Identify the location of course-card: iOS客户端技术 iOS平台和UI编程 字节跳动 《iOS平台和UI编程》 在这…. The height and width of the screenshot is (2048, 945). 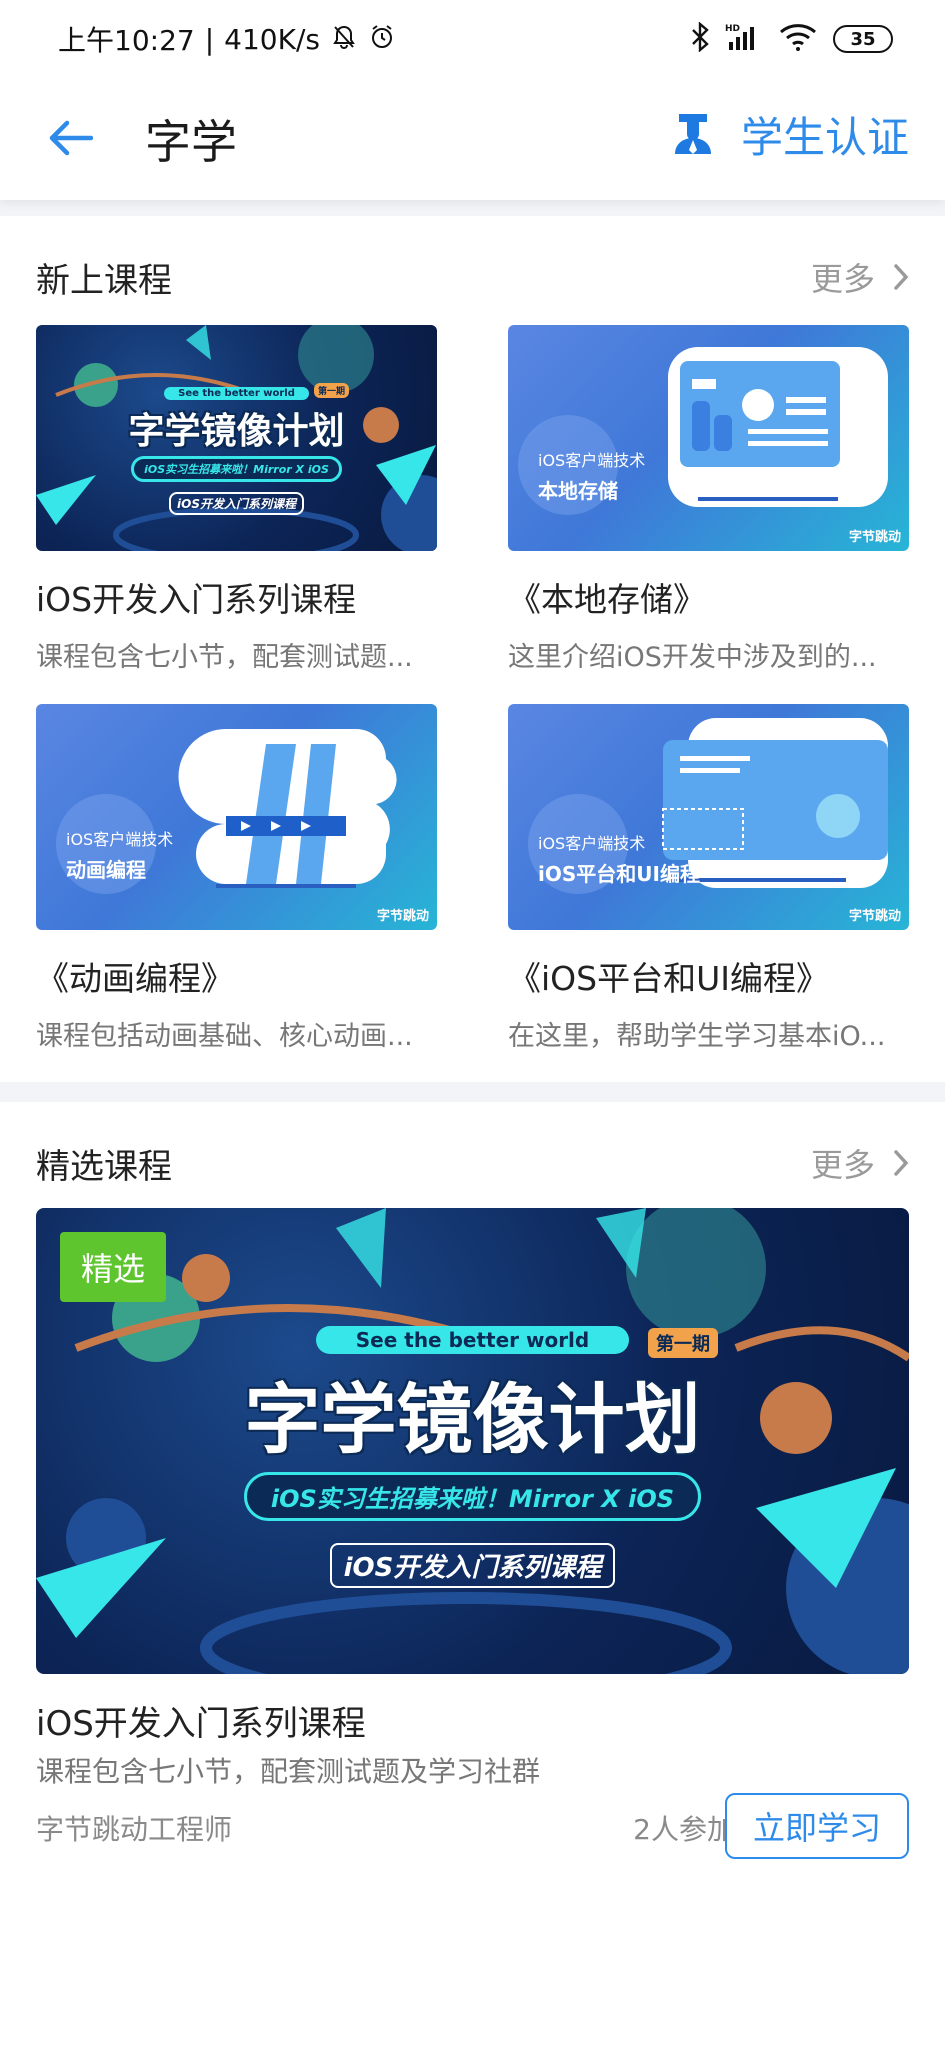
(708, 878).